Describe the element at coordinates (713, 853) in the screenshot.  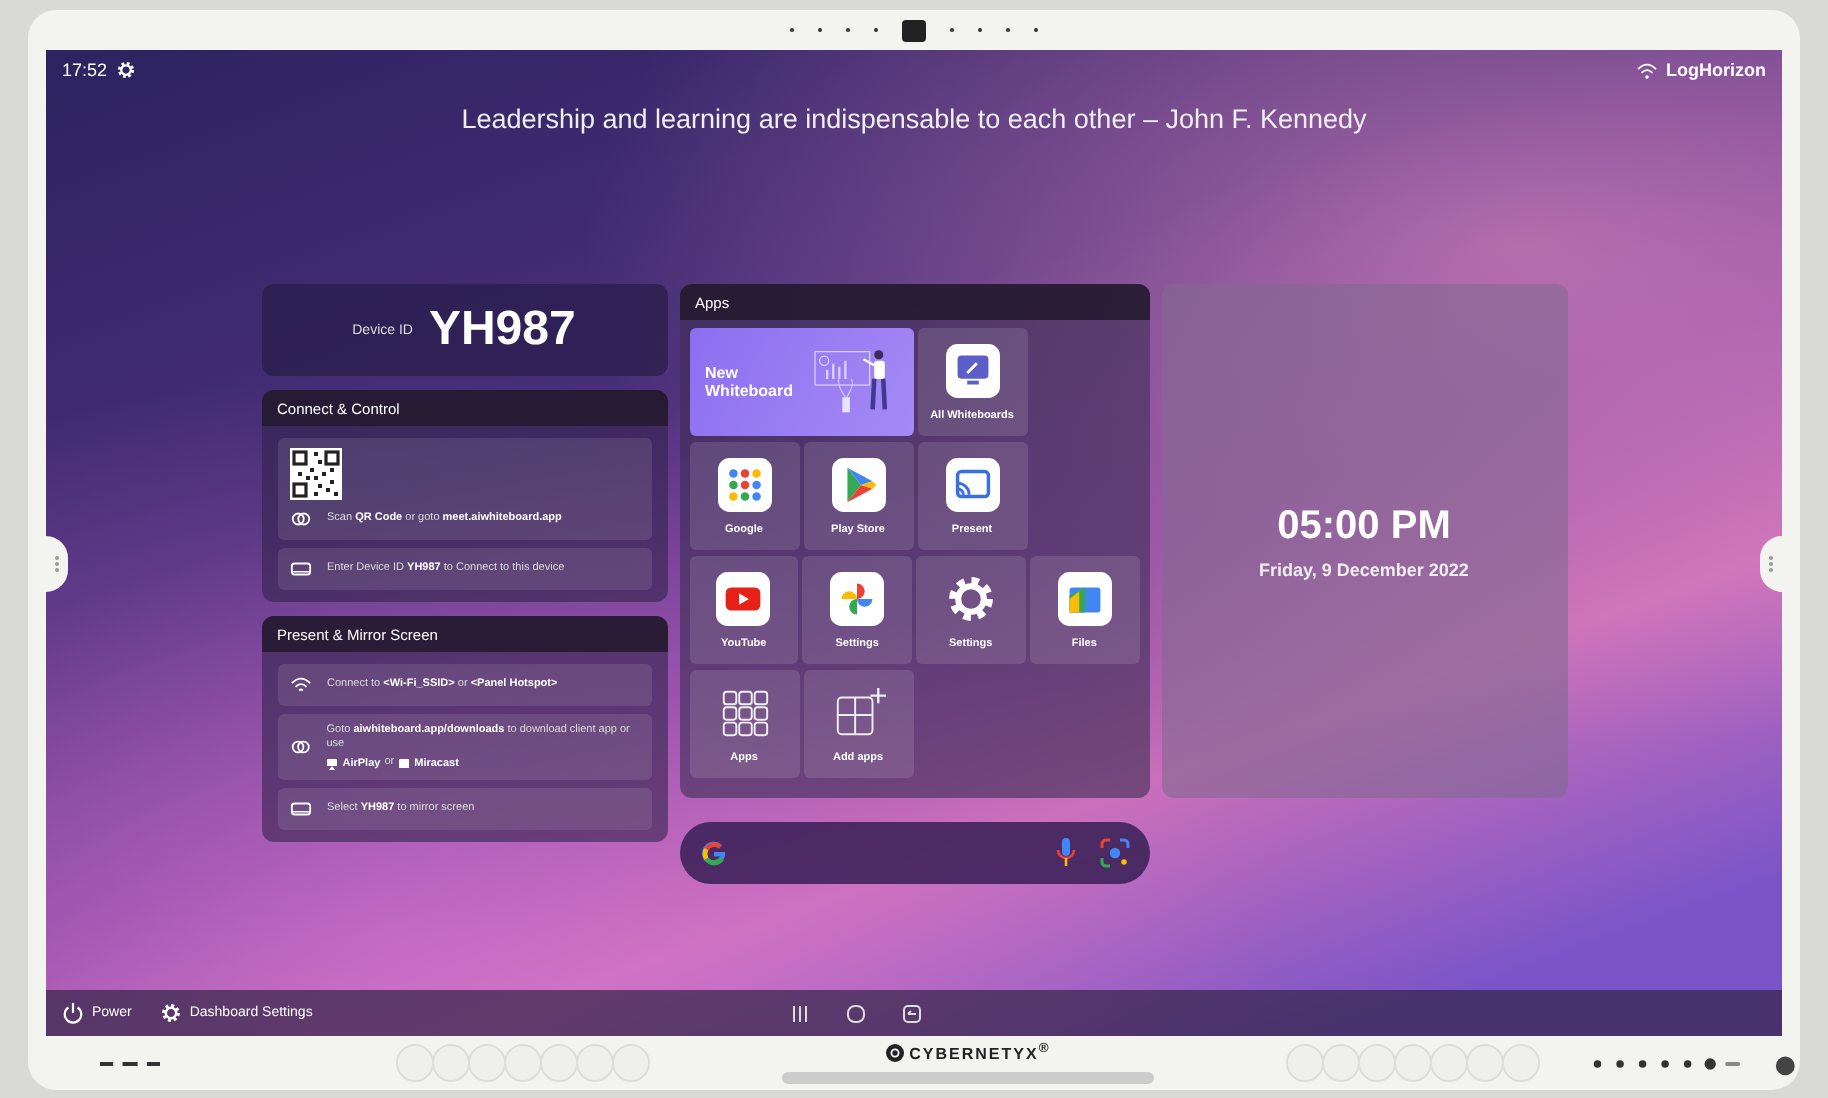
I see `google-g-icon` at that location.